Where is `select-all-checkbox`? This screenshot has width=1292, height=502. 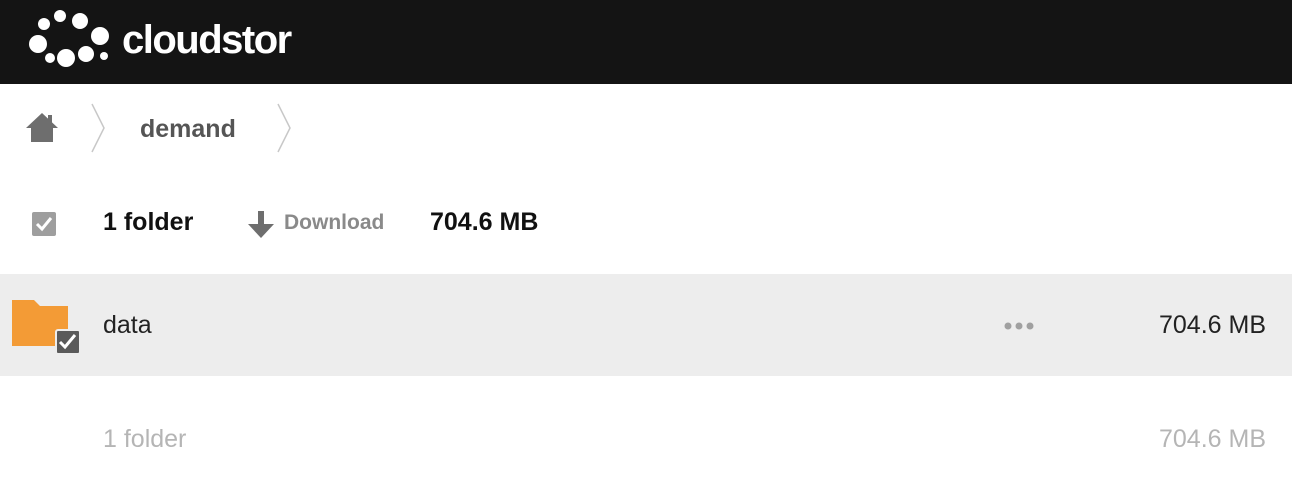 select-all-checkbox is located at coordinates (44, 224).